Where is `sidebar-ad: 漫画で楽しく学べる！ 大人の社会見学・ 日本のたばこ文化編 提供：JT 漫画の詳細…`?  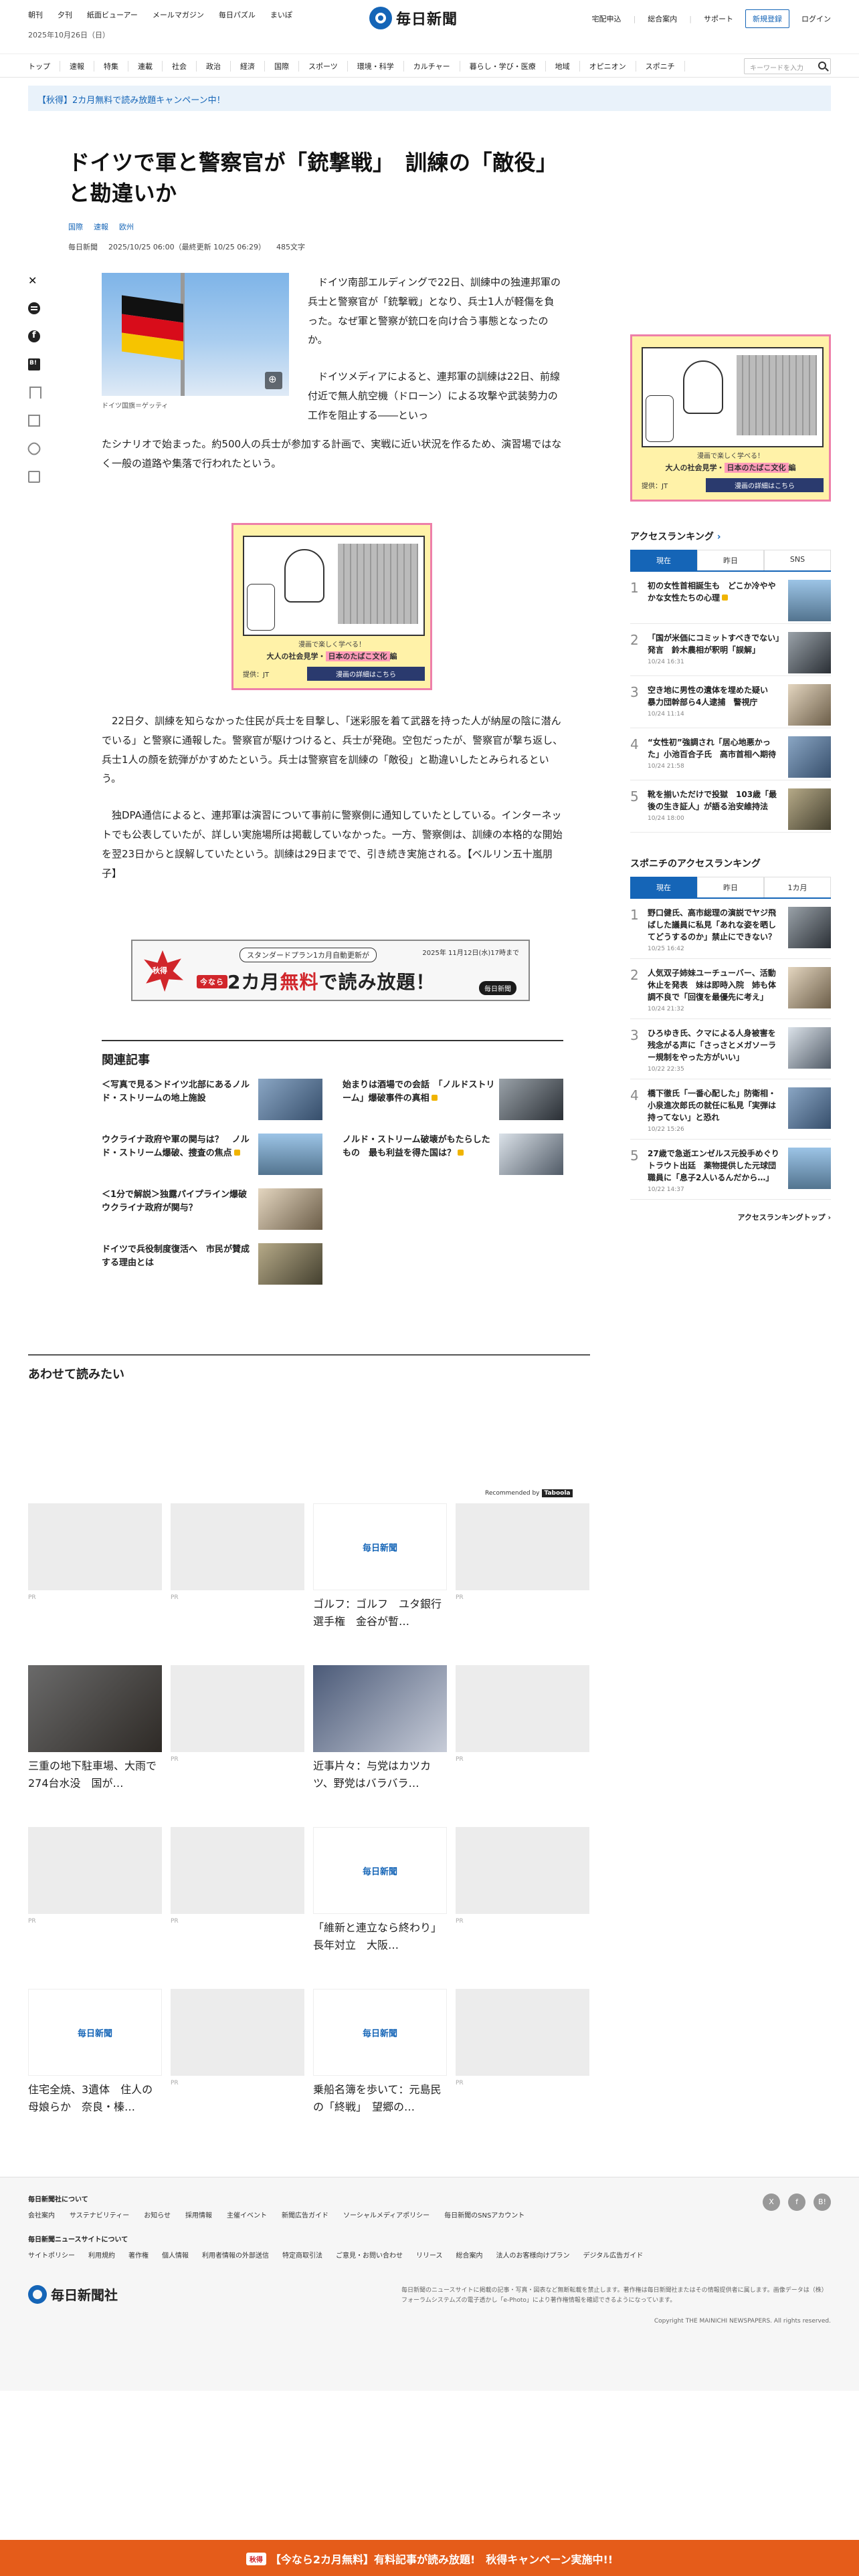 sidebar-ad: 漫画で楽しく学べる！ 大人の社会見学・ 日本のたばこ文化編 提供：JT 漫画の詳細… is located at coordinates (730, 418).